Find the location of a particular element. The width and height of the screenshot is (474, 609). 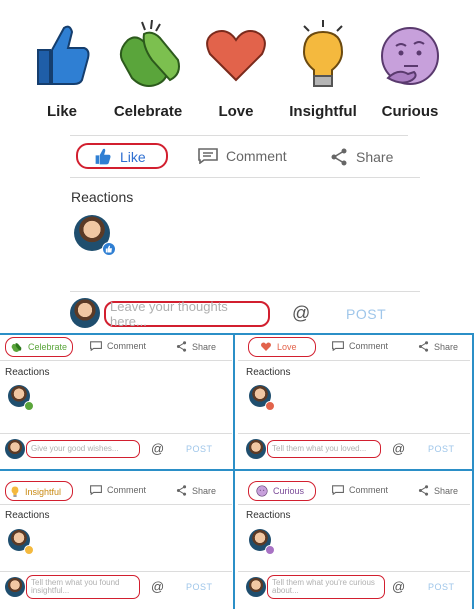

like-button-label: Like is located at coordinates (133, 156).